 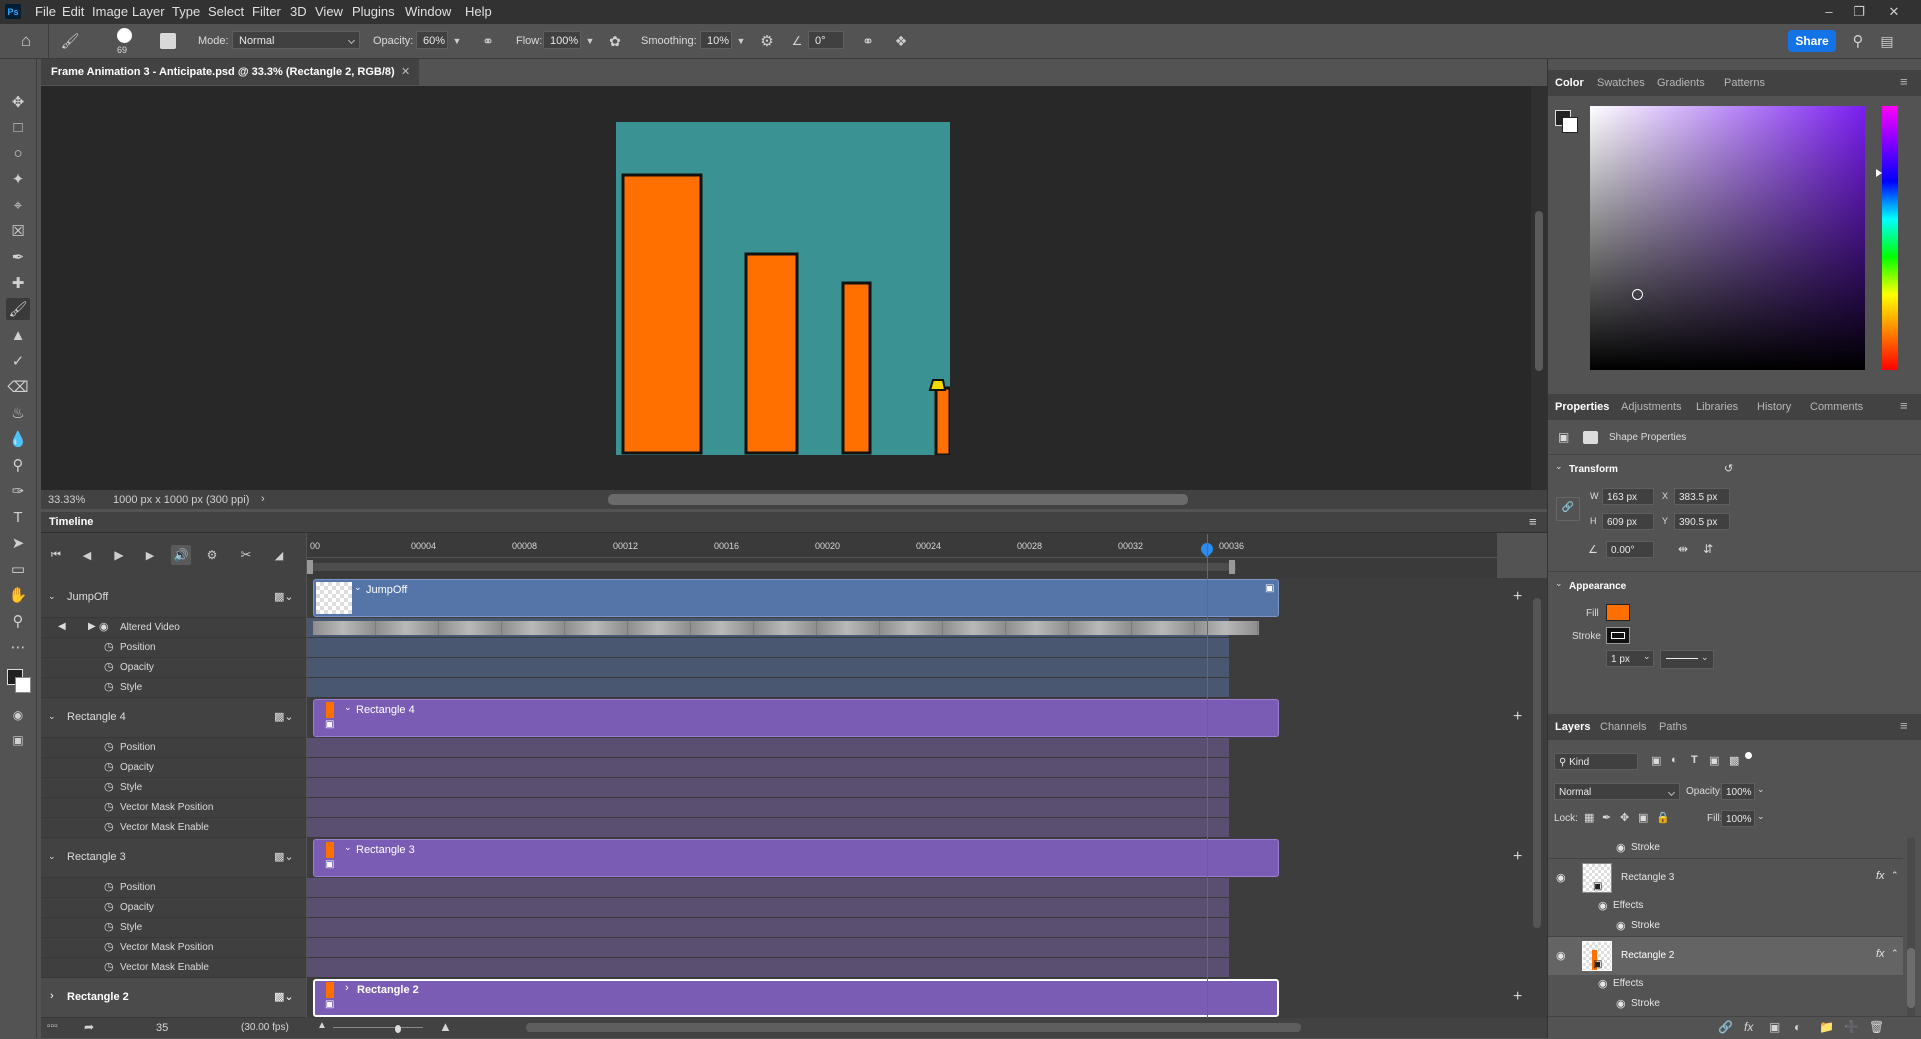 I want to click on next-frame-icon: ▶, so click(x=150, y=555).